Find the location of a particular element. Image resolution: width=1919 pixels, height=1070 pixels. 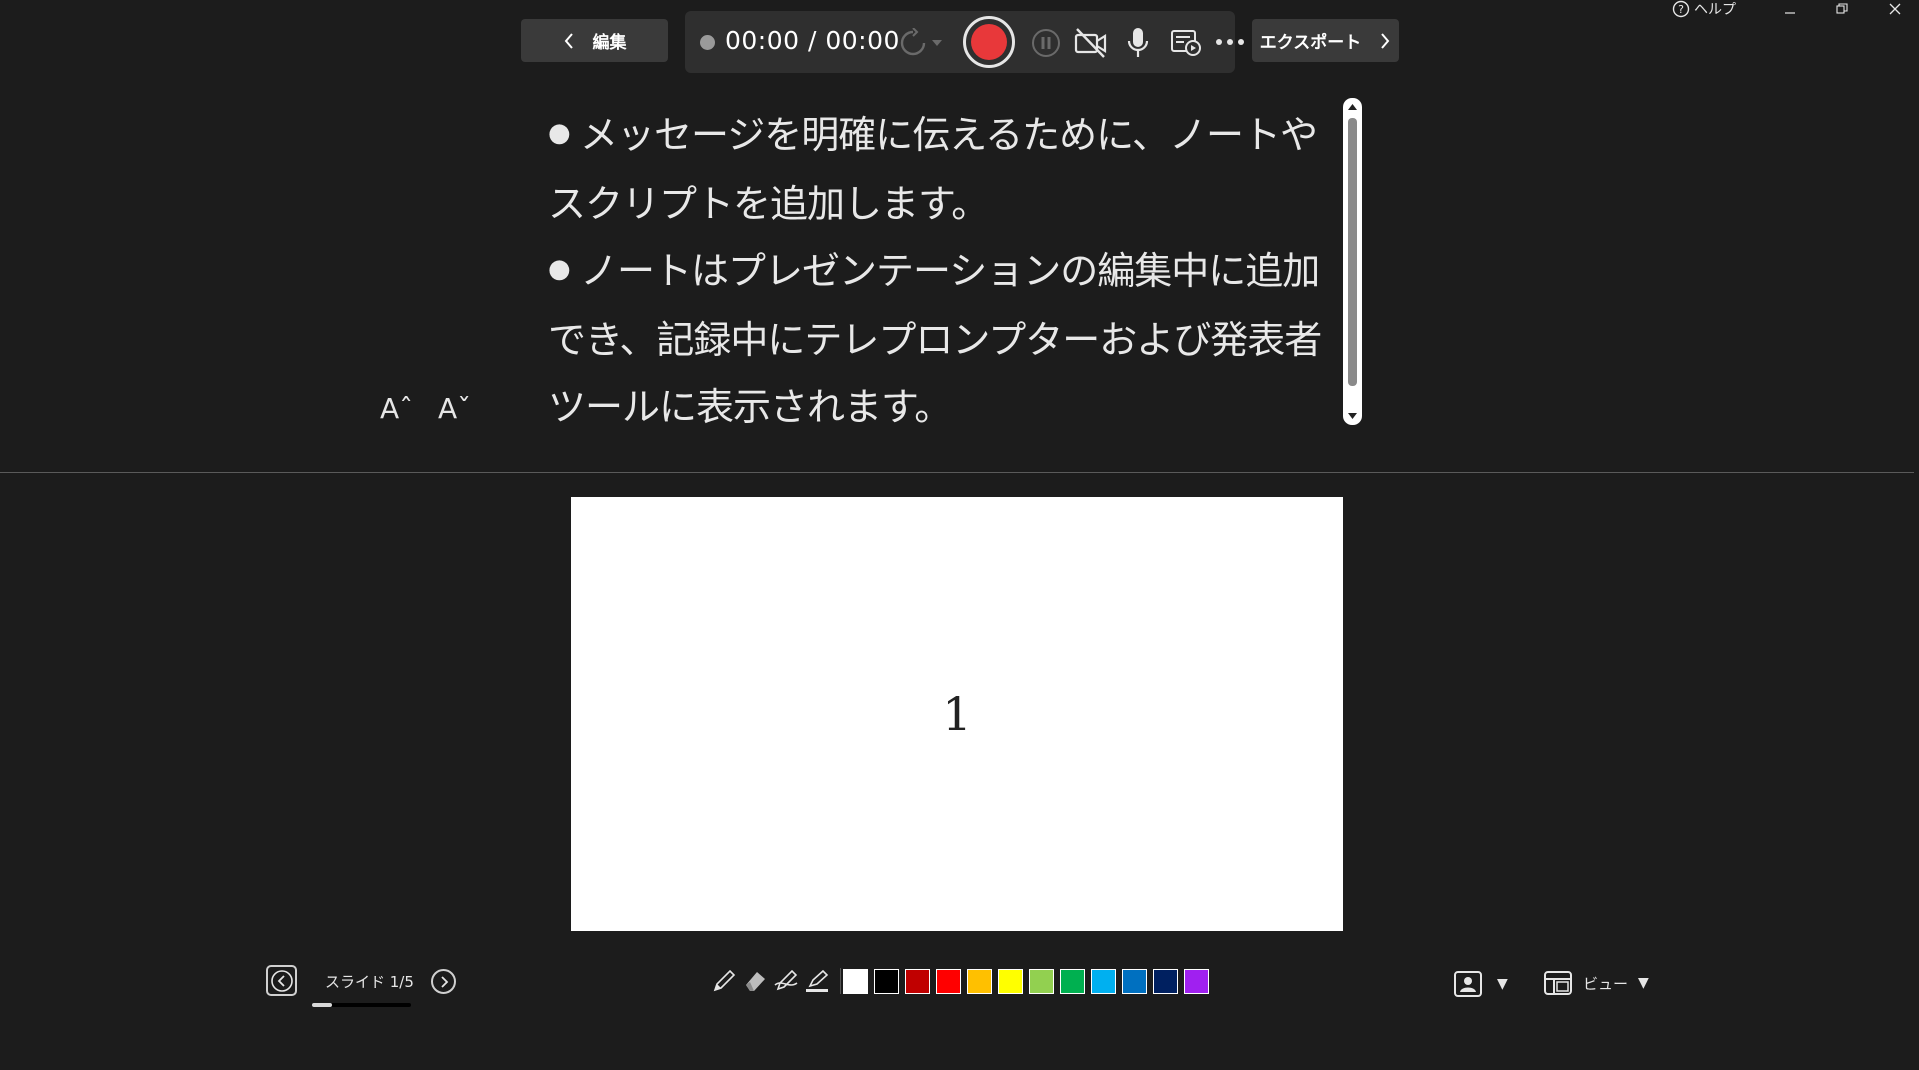

more-icon is located at coordinates (1230, 42).